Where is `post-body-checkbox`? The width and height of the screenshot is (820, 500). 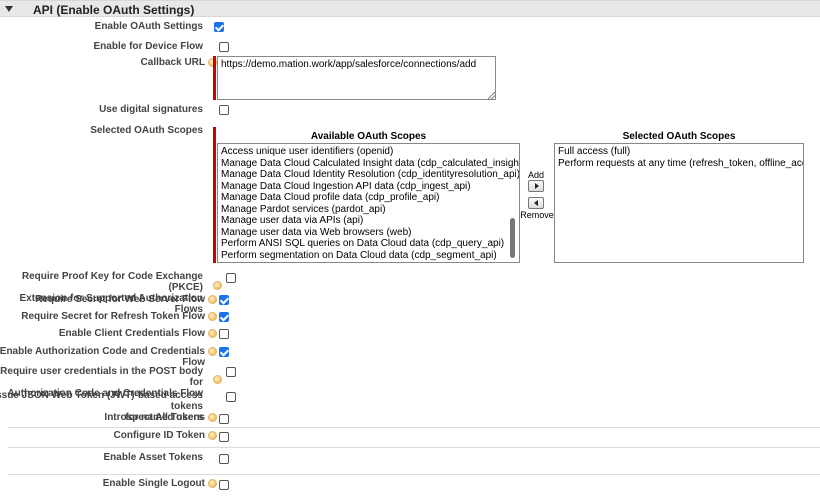 post-body-checkbox is located at coordinates (231, 372).